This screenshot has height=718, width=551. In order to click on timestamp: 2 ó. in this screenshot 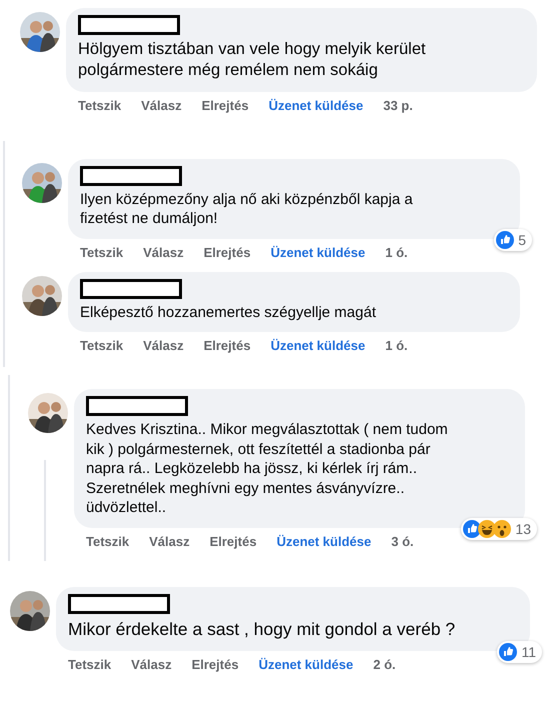, I will do `click(384, 664)`.